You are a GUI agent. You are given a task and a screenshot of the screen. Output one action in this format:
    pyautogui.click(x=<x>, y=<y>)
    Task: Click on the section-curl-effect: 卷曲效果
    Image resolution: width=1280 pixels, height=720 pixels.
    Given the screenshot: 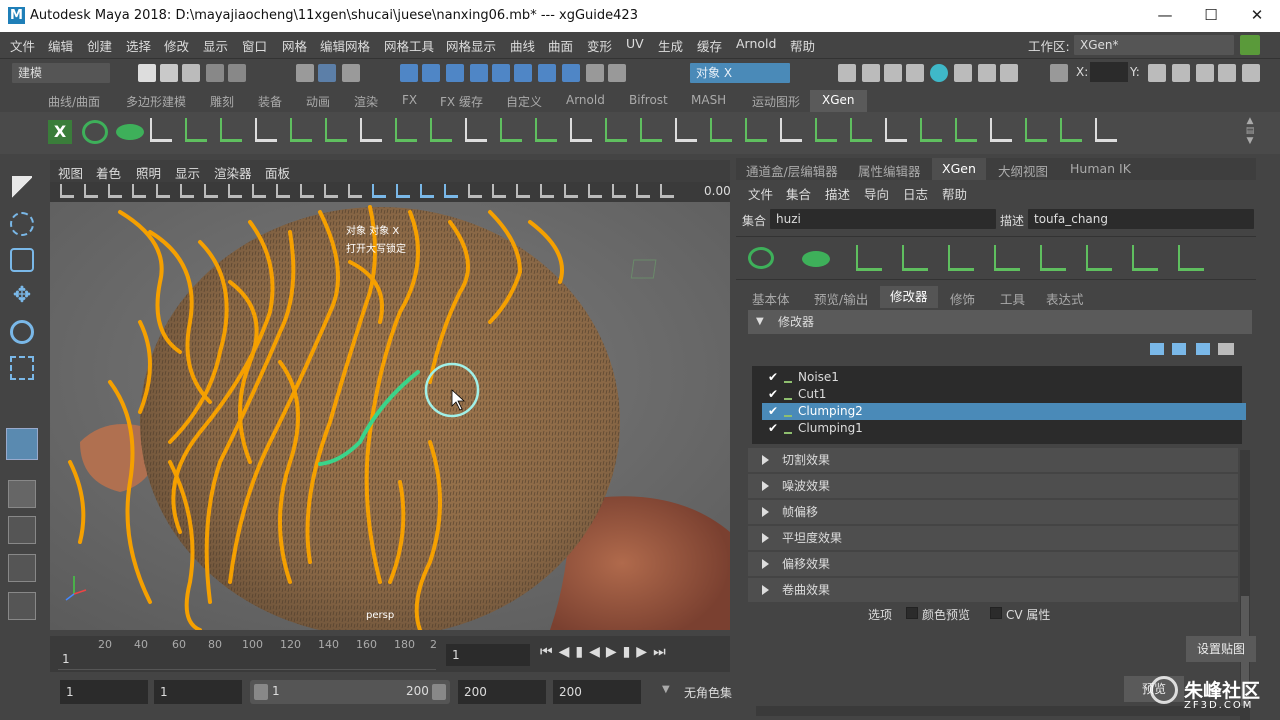 What is the action you would take?
    pyautogui.click(x=993, y=590)
    